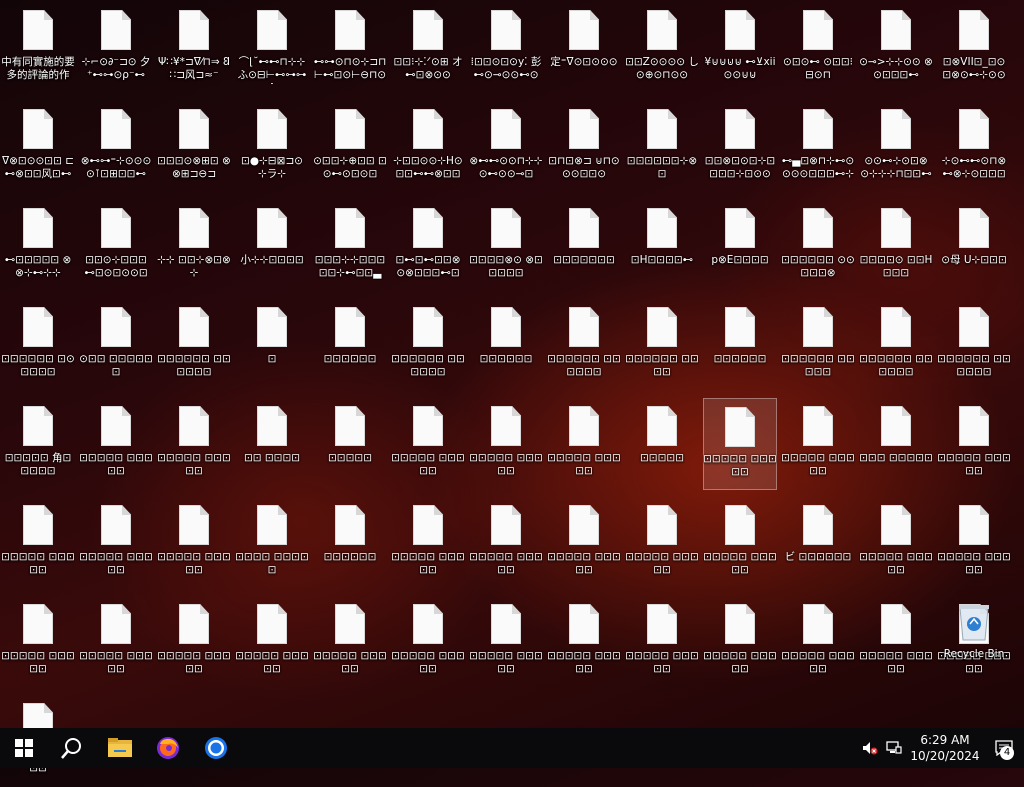 The image size is (1024, 787). I want to click on desktop-file-icon: ⊙⊸>⊹⊹⊙⊙ ⊗⊙⊡⊡⊡⊷, so click(896, 48).